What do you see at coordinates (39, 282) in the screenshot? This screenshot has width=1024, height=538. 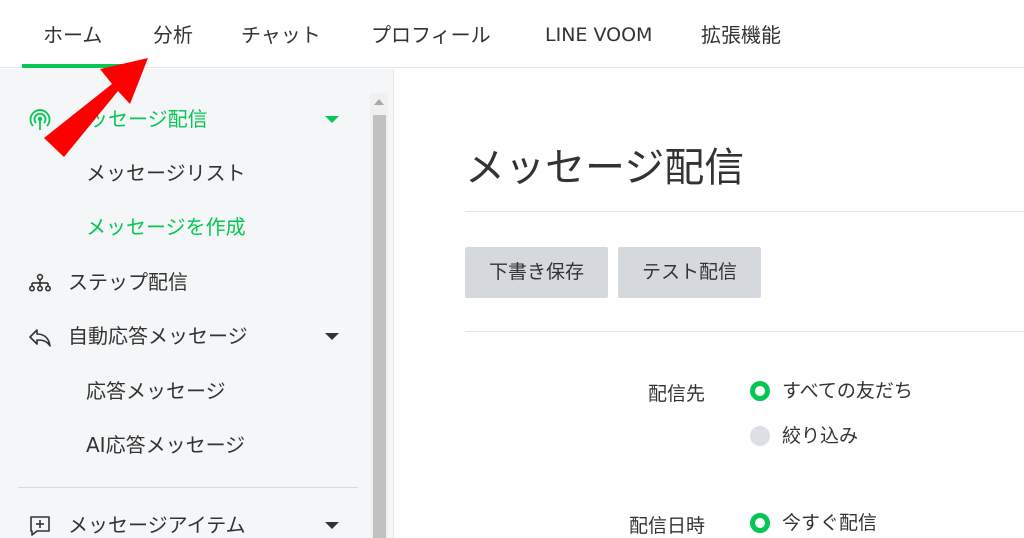 I see `hierarchy-icon` at bounding box center [39, 282].